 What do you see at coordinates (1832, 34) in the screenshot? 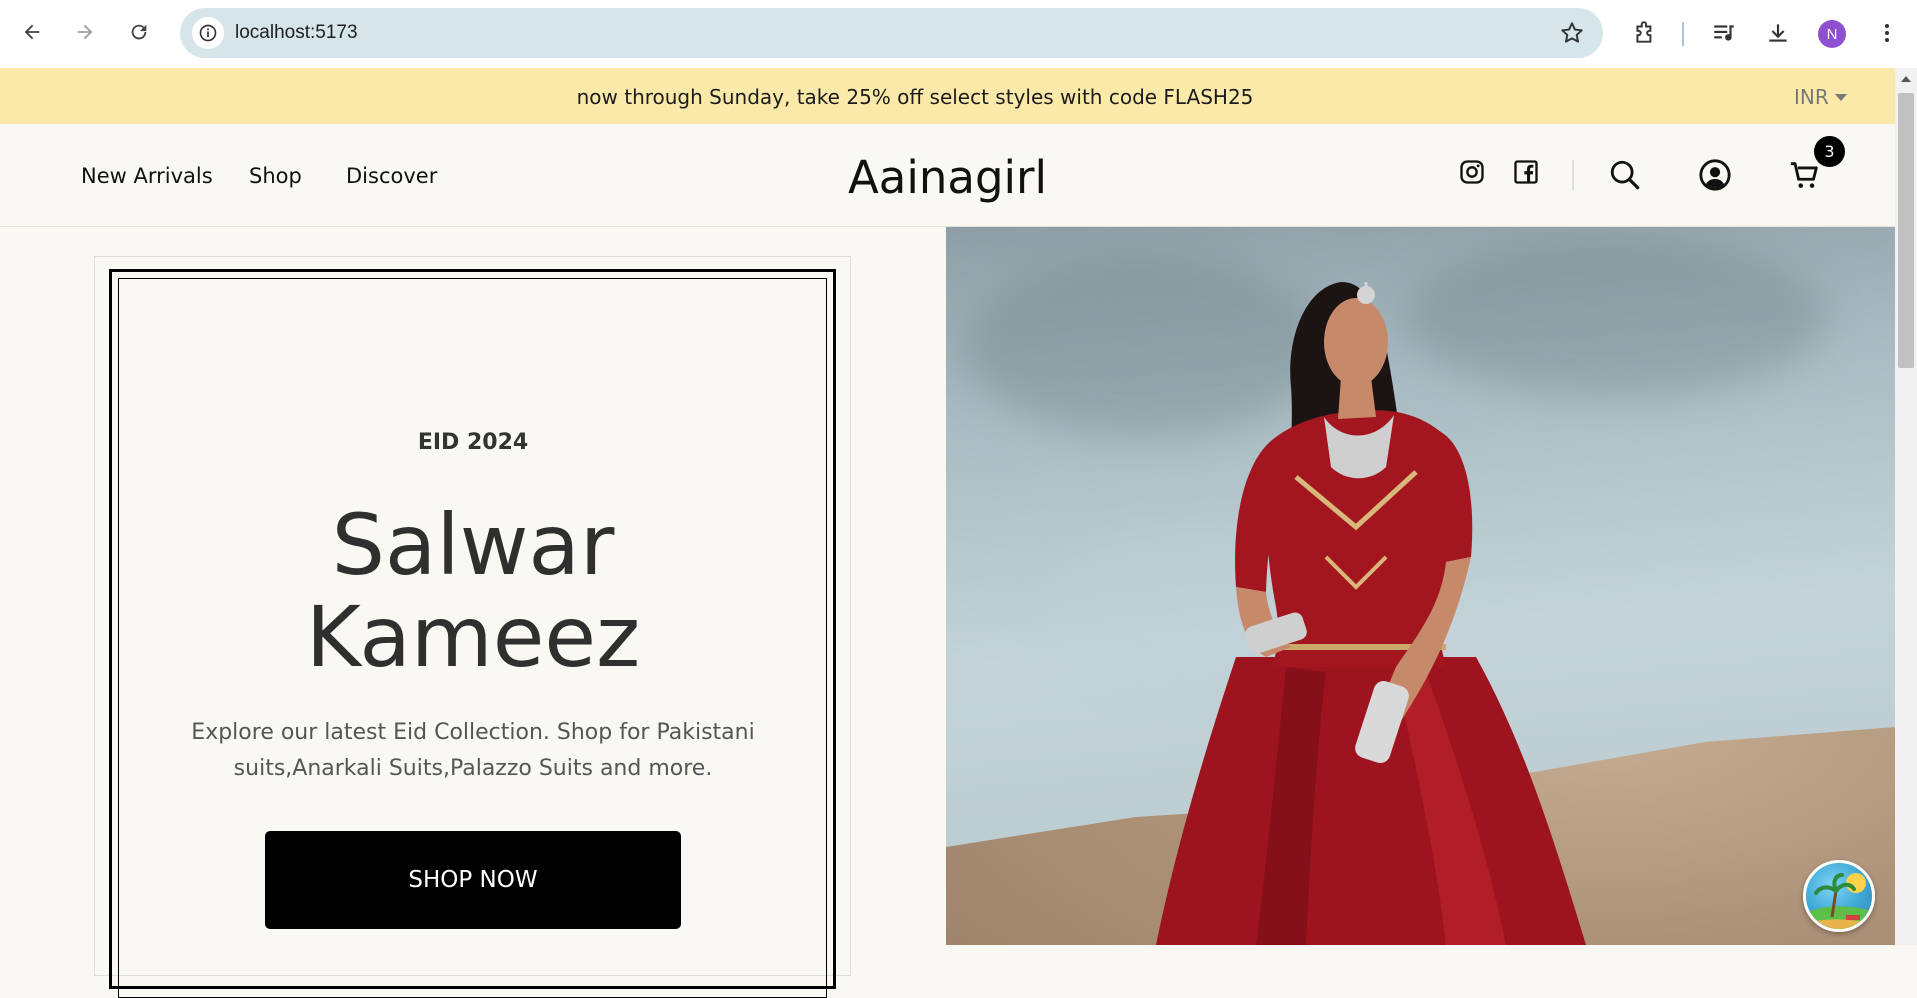
I see `profile-avatar: N` at bounding box center [1832, 34].